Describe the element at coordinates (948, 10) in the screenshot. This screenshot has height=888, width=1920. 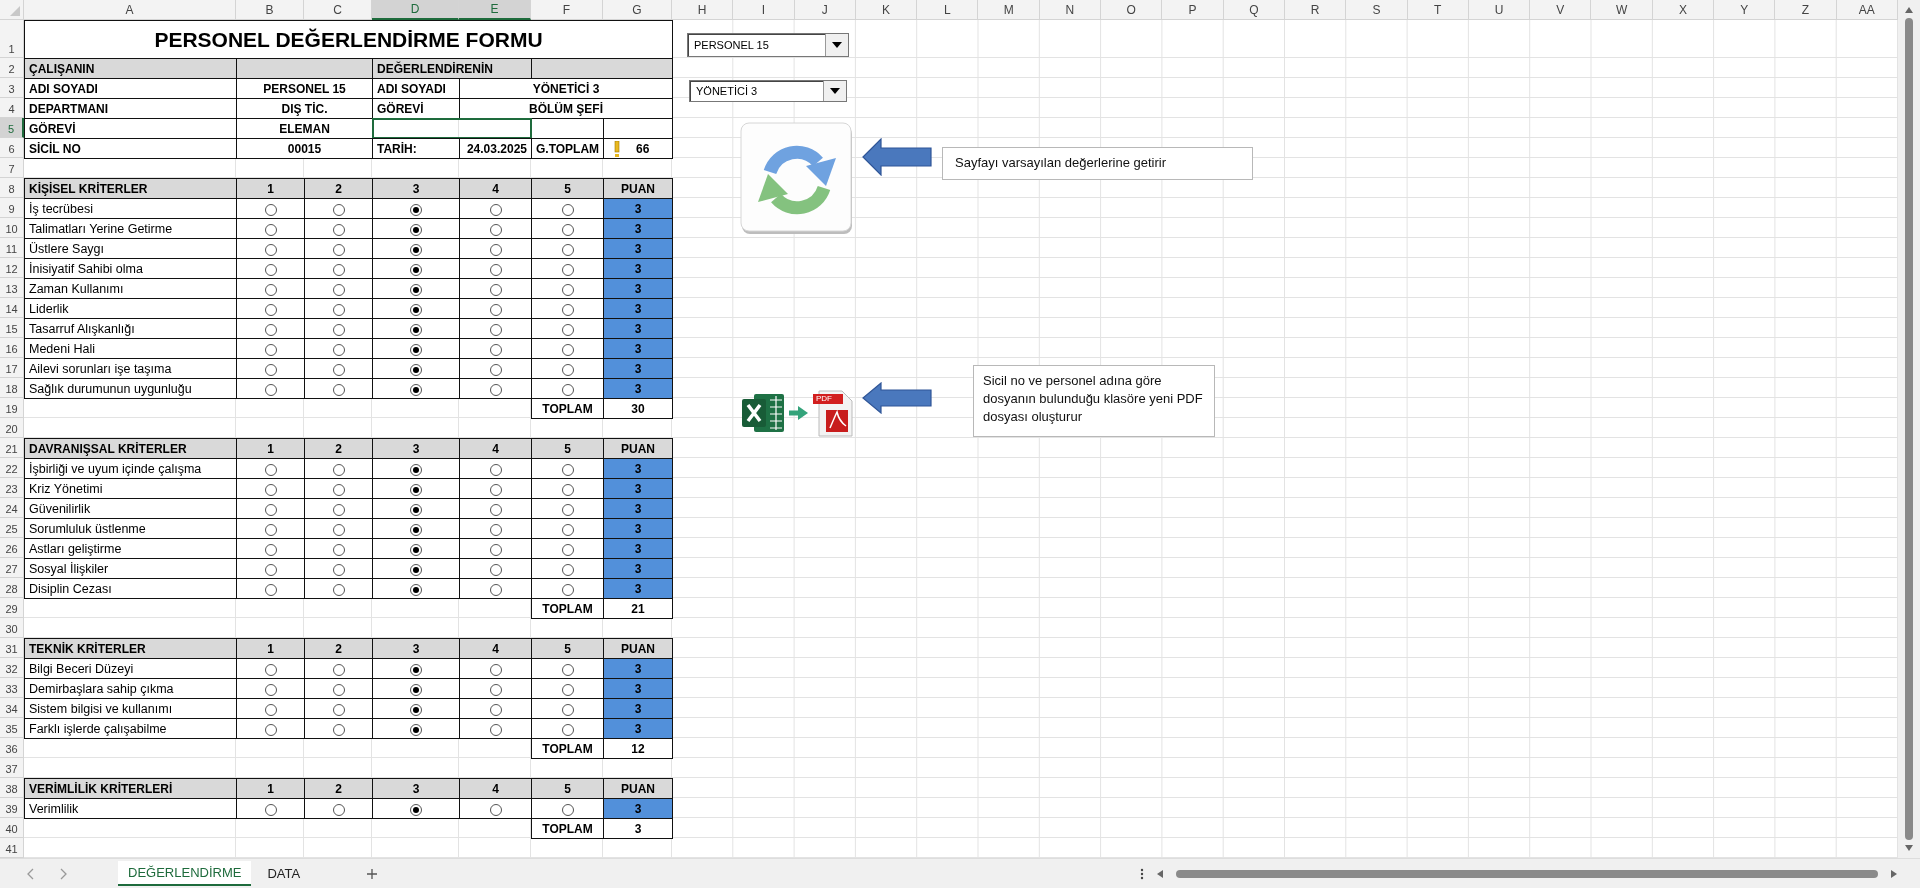
I see `column-header: L` at that location.